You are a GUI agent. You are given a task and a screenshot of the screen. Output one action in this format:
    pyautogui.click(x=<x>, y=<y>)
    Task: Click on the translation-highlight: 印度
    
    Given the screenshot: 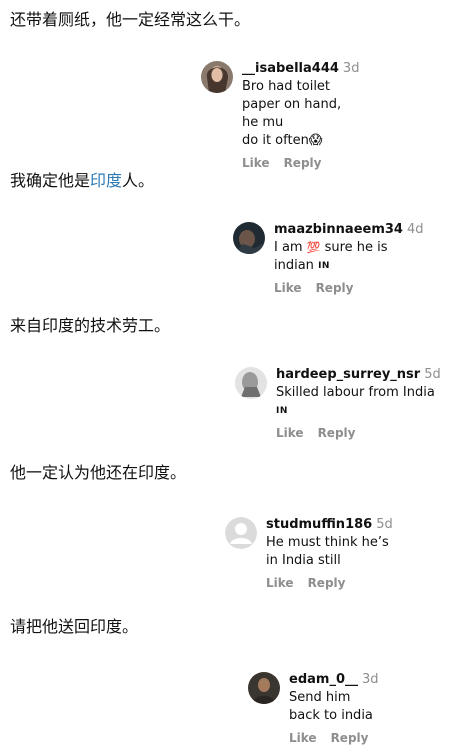 What is the action you would take?
    pyautogui.click(x=106, y=180)
    